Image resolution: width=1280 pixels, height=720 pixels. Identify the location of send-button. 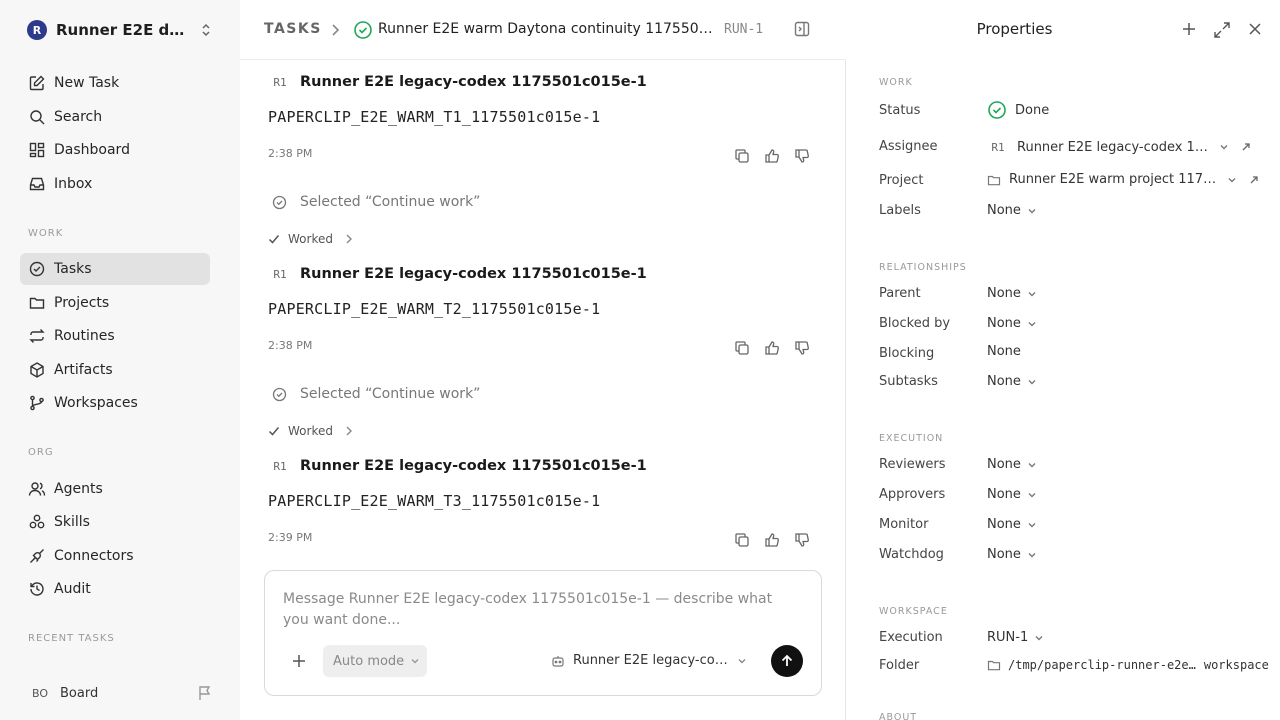
(787, 661).